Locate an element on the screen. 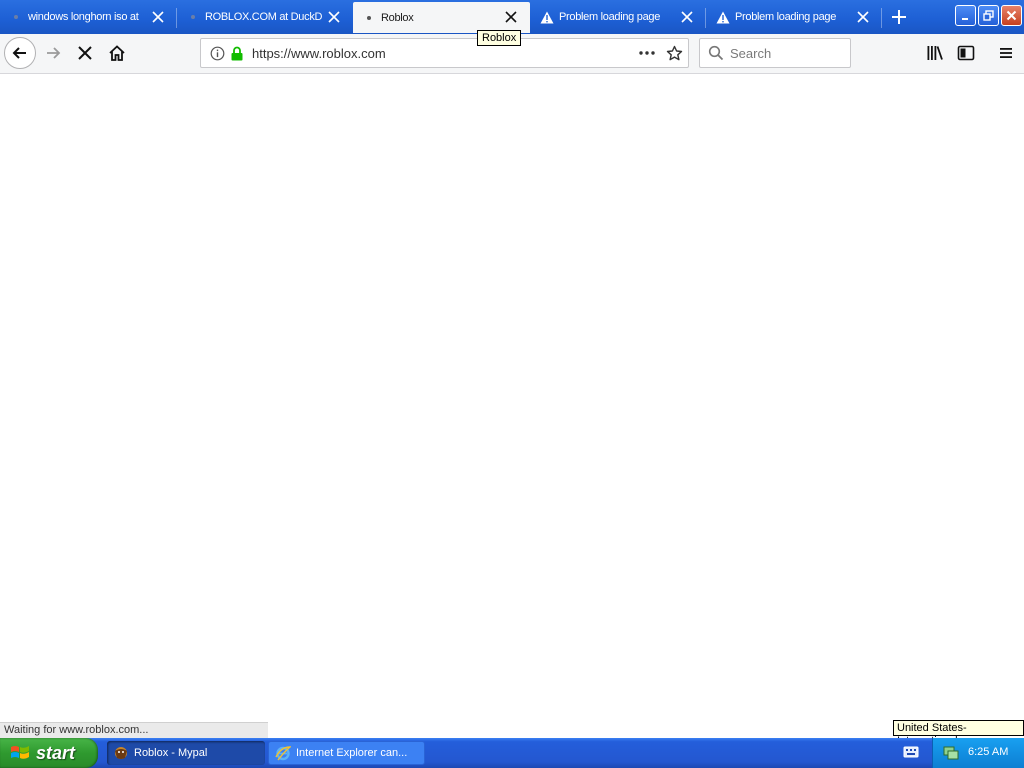 The height and width of the screenshot is (768, 1024). tab-title: Roblox is located at coordinates (397, 17).